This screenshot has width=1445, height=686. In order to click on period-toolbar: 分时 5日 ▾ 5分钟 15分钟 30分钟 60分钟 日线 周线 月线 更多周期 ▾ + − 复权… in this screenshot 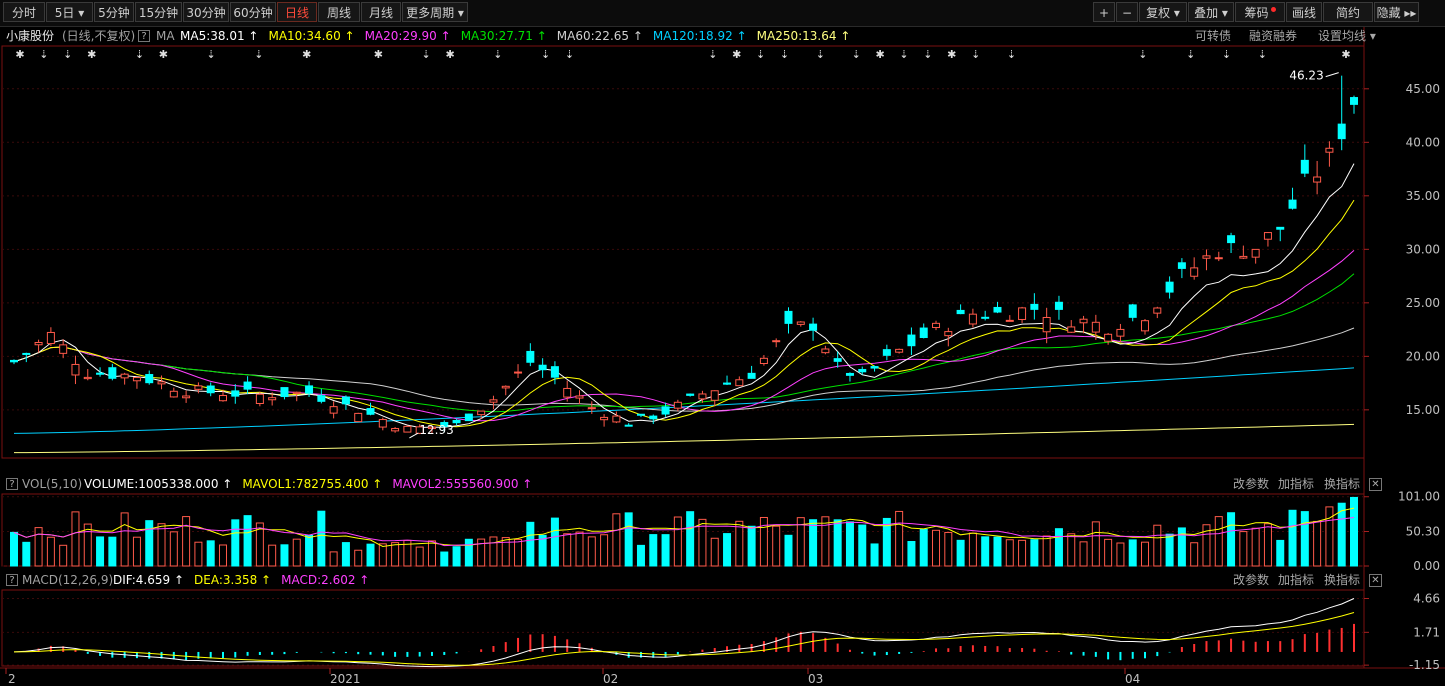, I will do `click(722, 13)`.